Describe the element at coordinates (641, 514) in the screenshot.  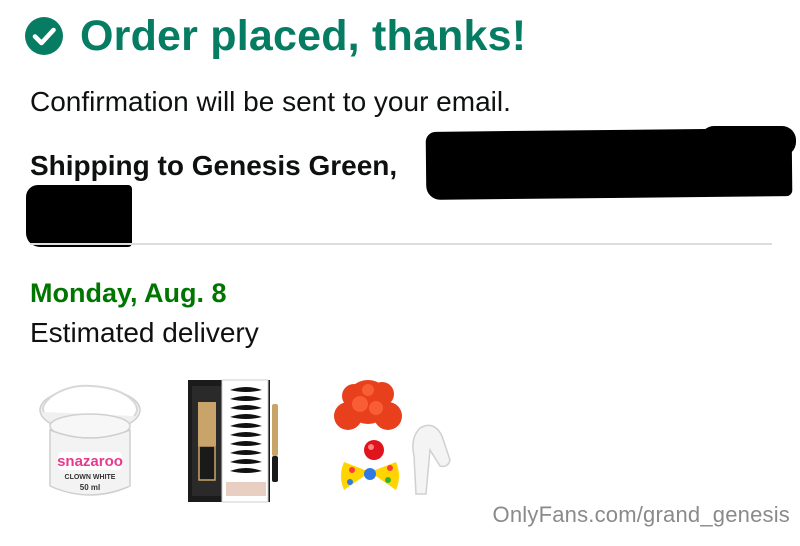
I see `watermark-text: OnlyFans.com/grand_genesis` at that location.